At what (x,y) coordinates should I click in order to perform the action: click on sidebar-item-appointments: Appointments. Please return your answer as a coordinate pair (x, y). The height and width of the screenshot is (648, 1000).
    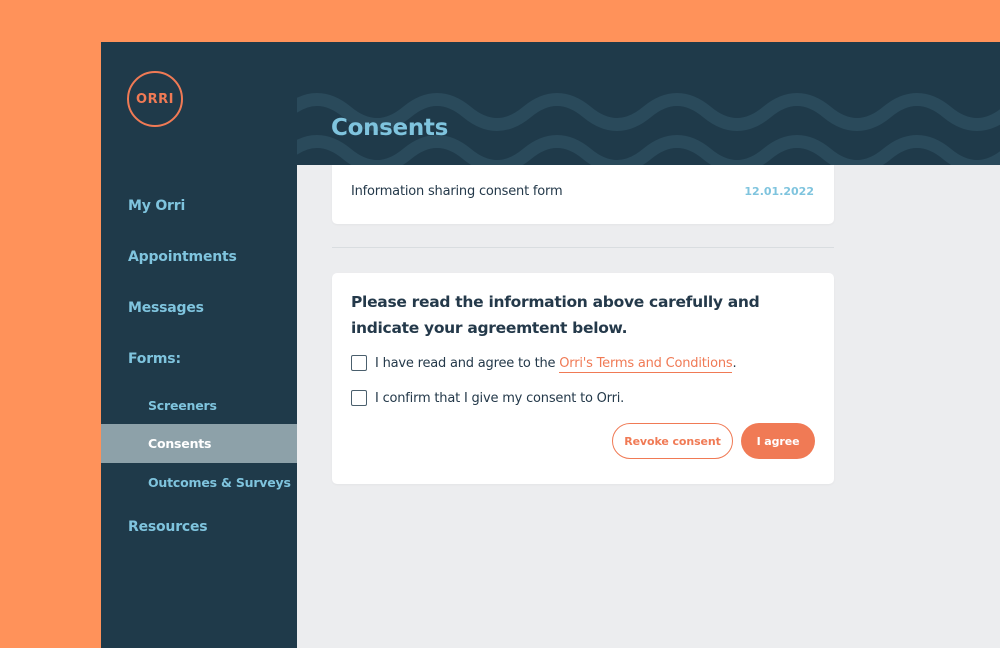
    Looking at the image, I should click on (182, 257).